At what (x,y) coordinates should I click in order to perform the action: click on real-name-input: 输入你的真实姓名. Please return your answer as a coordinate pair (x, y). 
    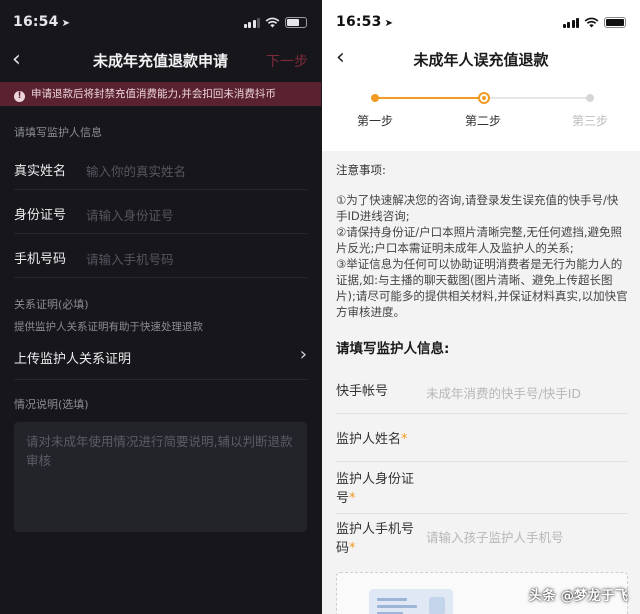
    Looking at the image, I should click on (136, 170).